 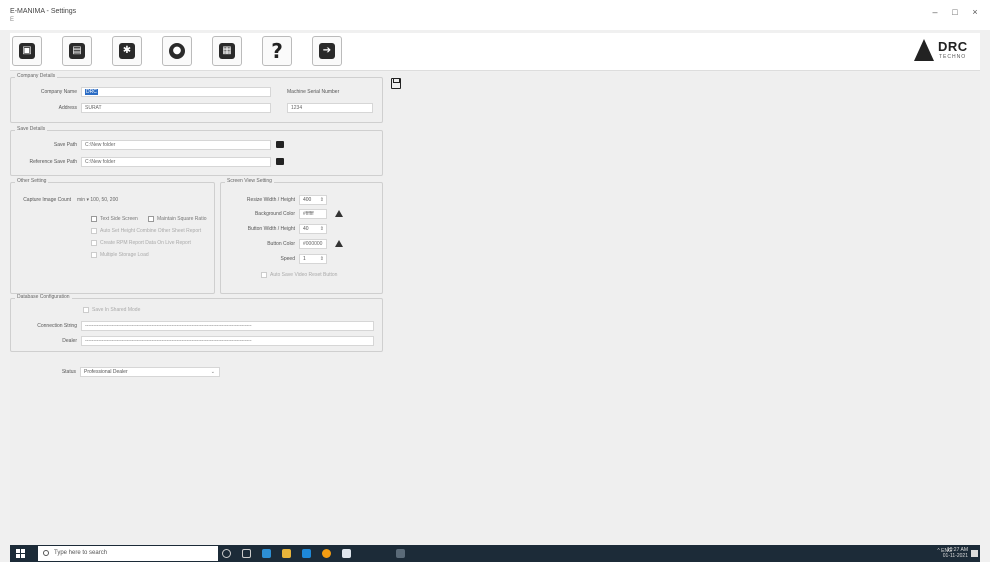 I want to click on multiple-storage-load-checkbox: Multiple Storage Load, so click(x=120, y=255).